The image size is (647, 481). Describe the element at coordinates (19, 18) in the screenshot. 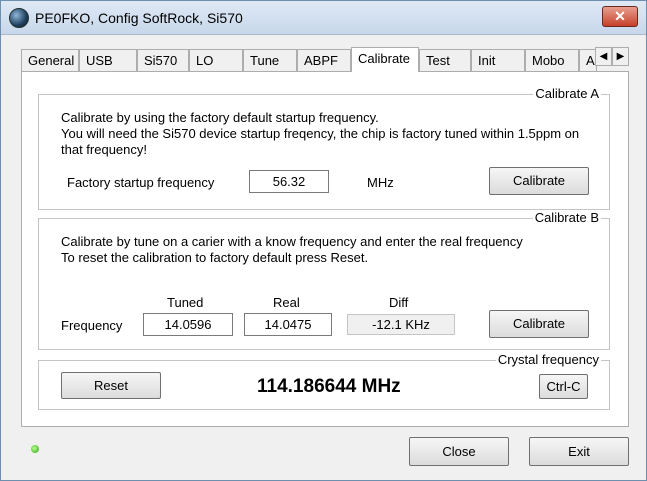

I see `app-icon` at that location.